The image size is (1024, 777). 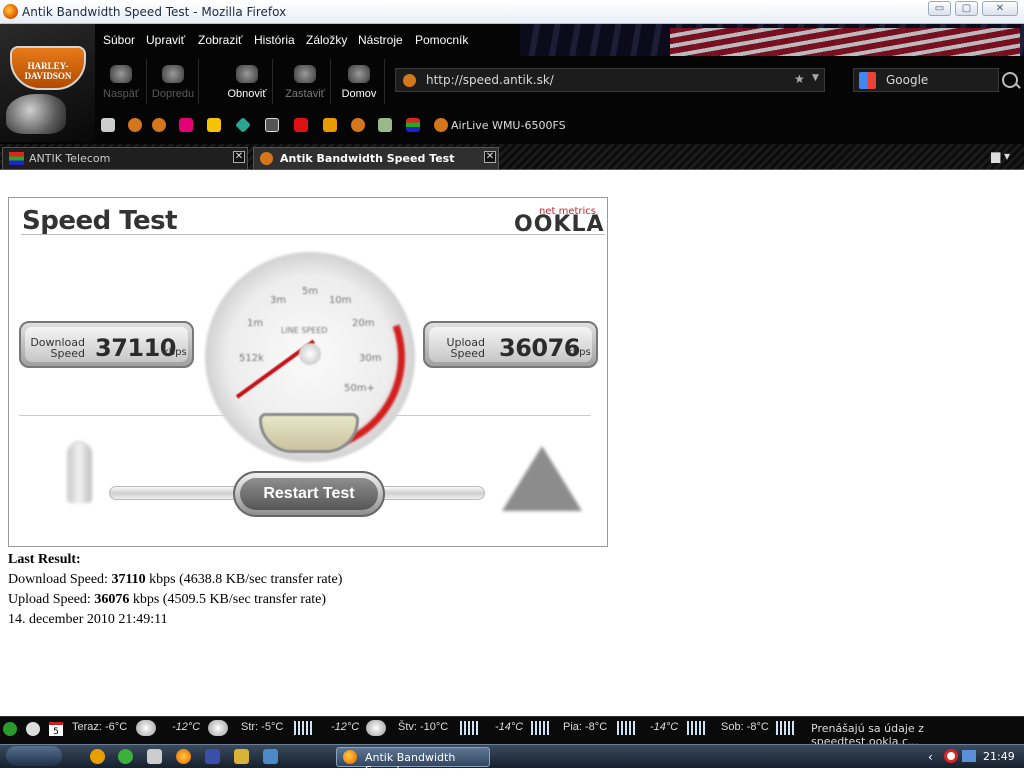 I want to click on quicklaunch-firefox-icon, so click(x=183, y=756).